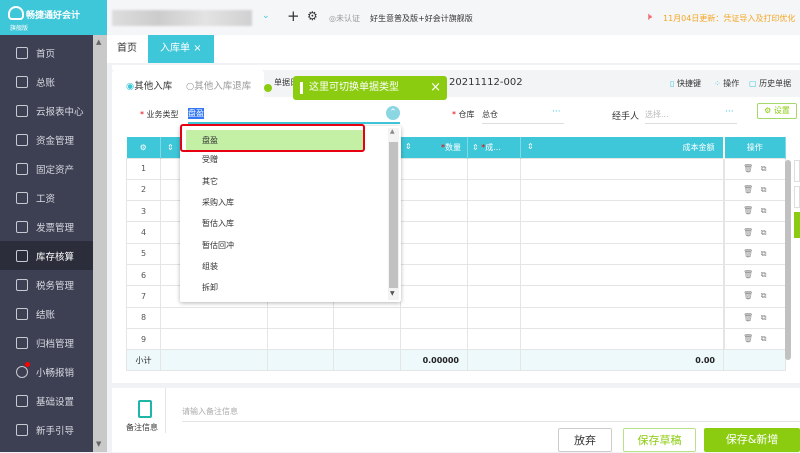 The height and width of the screenshot is (453, 800). Describe the element at coordinates (393, 113) in the screenshot. I see `chevron-up-icon: ⌃` at that location.